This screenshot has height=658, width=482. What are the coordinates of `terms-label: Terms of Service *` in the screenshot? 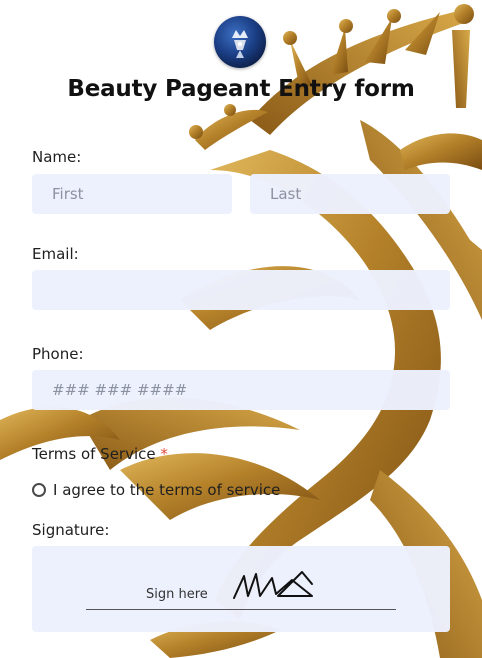 It's located at (100, 454).